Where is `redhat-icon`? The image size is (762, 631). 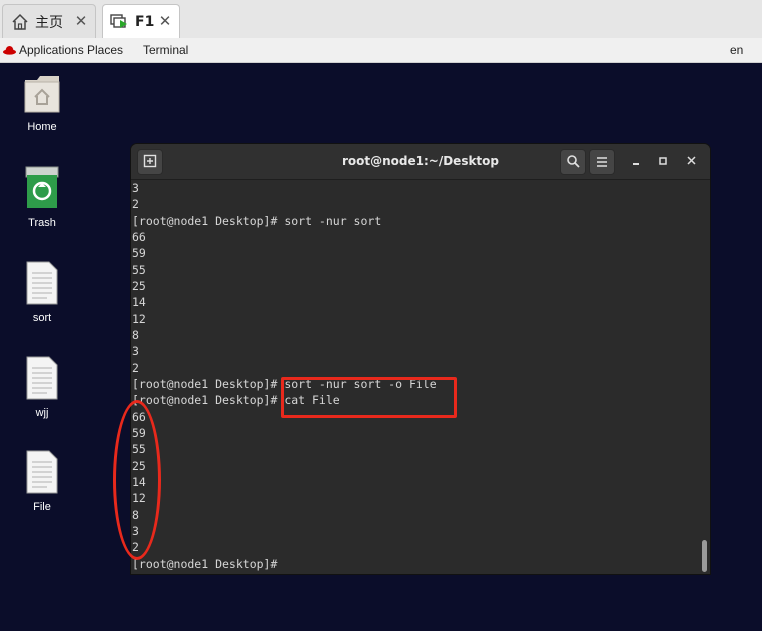
redhat-icon is located at coordinates (9, 49).